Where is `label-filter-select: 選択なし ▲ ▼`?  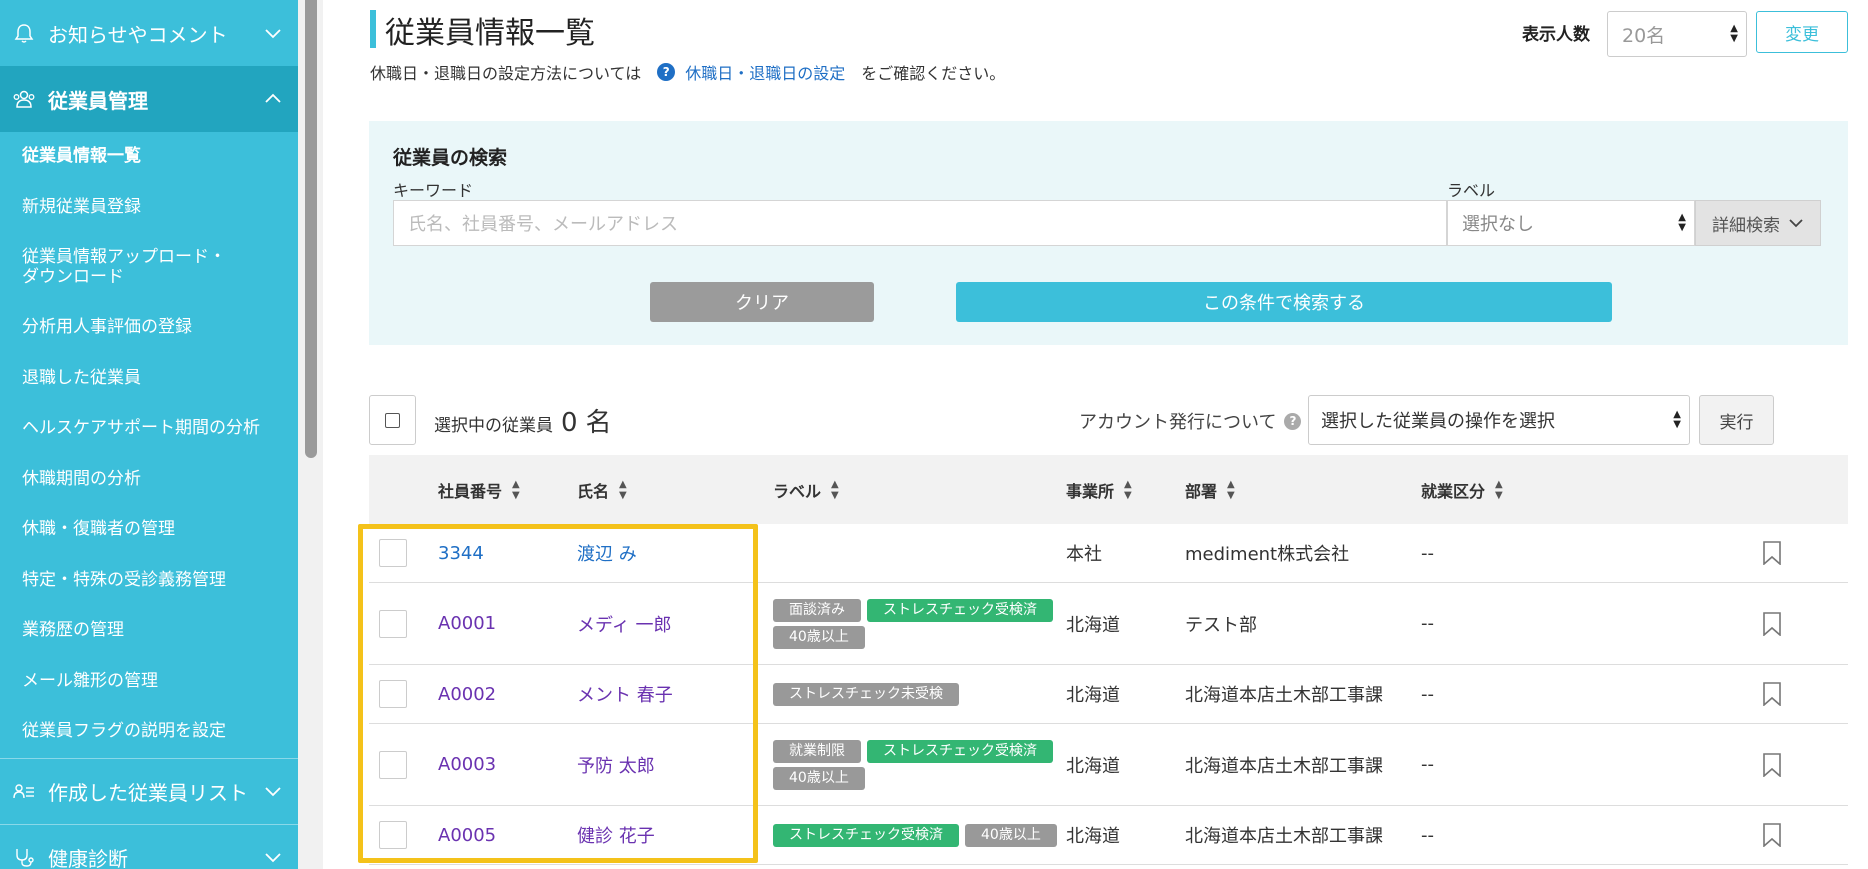 label-filter-select: 選択なし ▲ ▼ is located at coordinates (1571, 223).